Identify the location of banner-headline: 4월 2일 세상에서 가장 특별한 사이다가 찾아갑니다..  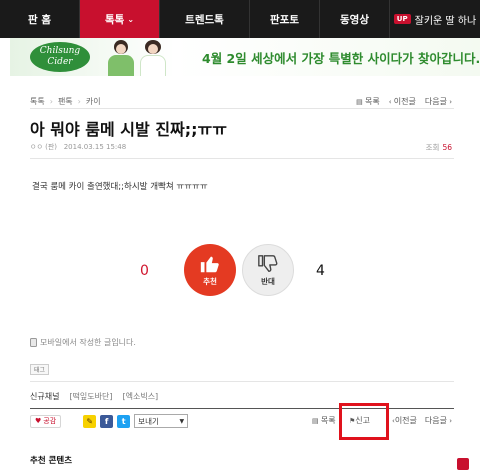
(341, 58).